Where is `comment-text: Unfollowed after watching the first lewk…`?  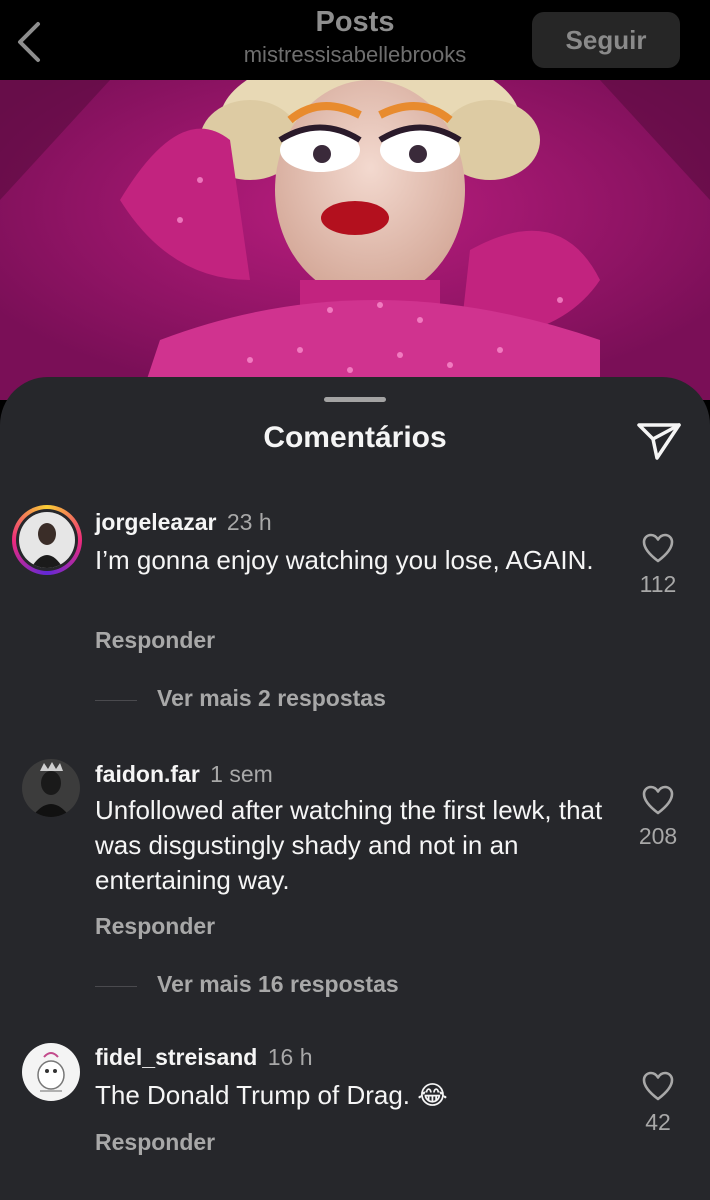
comment-text: Unfollowed after watching the first lewk… is located at coordinates (349, 845).